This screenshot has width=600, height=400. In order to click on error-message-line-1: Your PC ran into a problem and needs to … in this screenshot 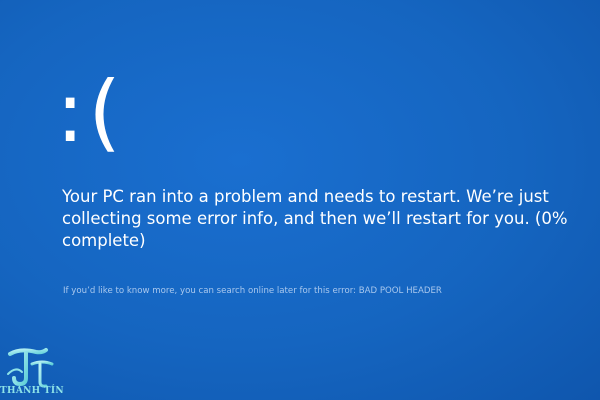, I will do `click(305, 196)`.